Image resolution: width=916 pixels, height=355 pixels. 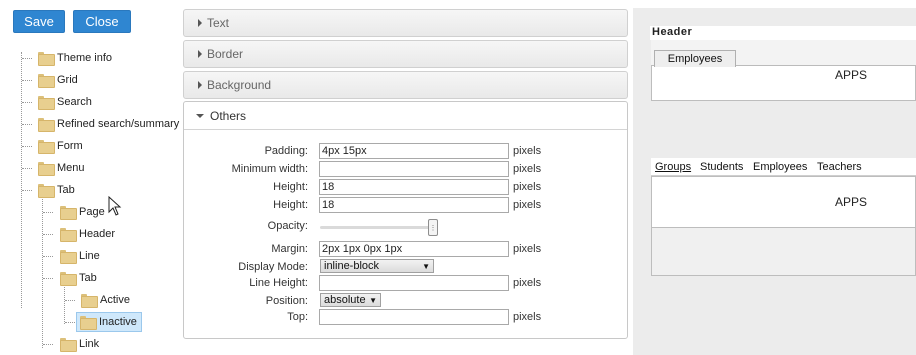 What do you see at coordinates (783, 33) in the screenshot?
I see `preview-header-label: Header` at bounding box center [783, 33].